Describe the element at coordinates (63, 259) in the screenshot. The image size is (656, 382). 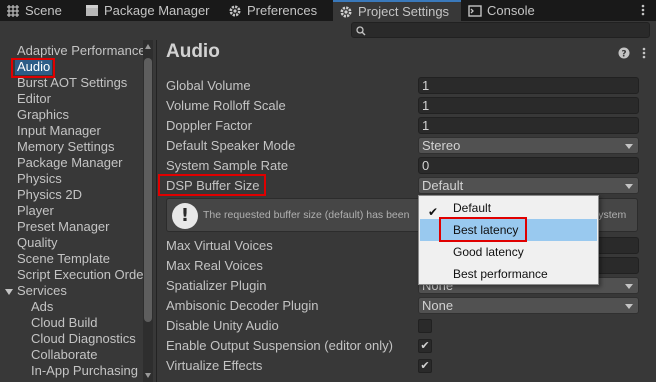
I see `sidebar-item-scene-template: Scene Template` at that location.